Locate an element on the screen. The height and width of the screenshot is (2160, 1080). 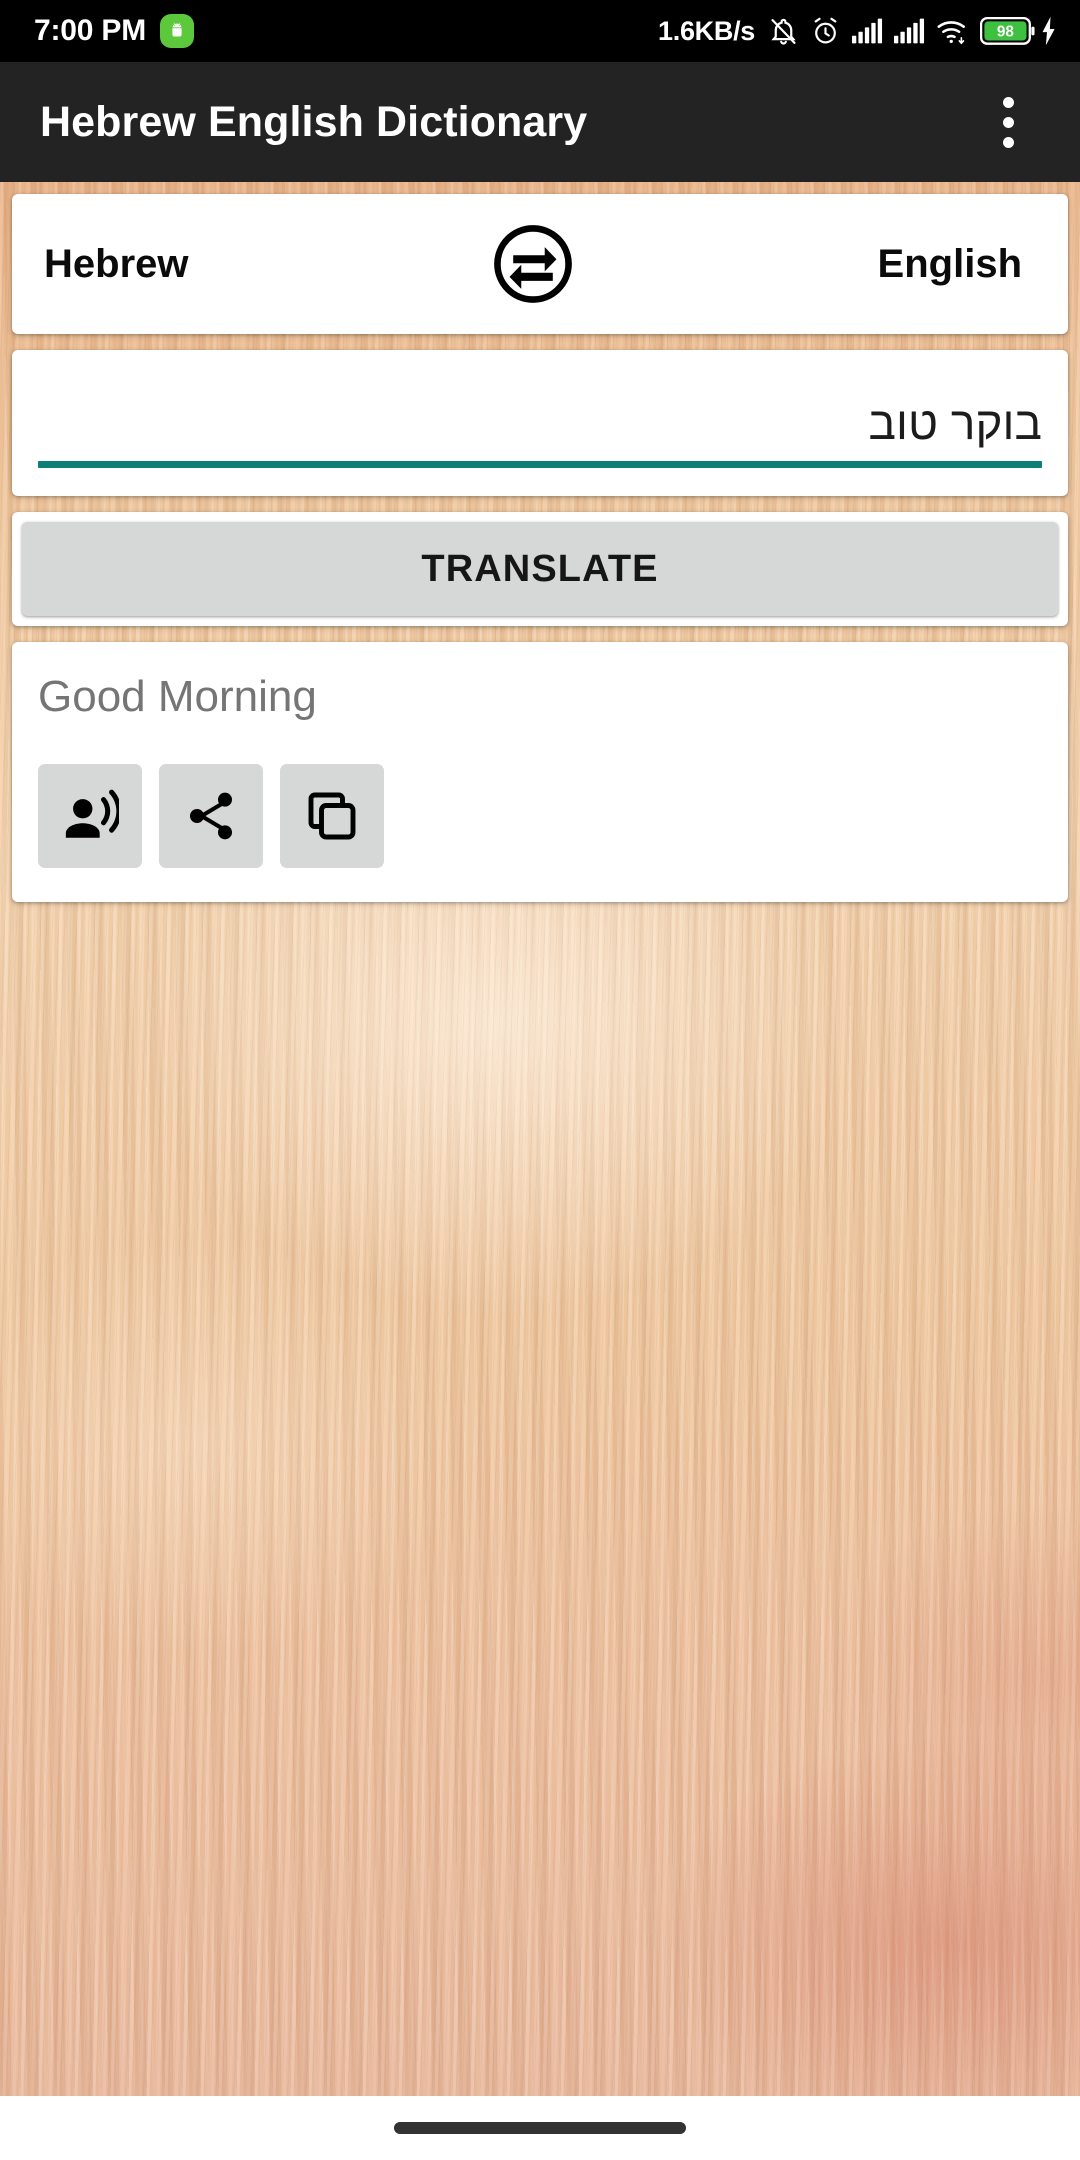
source-text-input: בוקר טוב is located at coordinates (540, 429).